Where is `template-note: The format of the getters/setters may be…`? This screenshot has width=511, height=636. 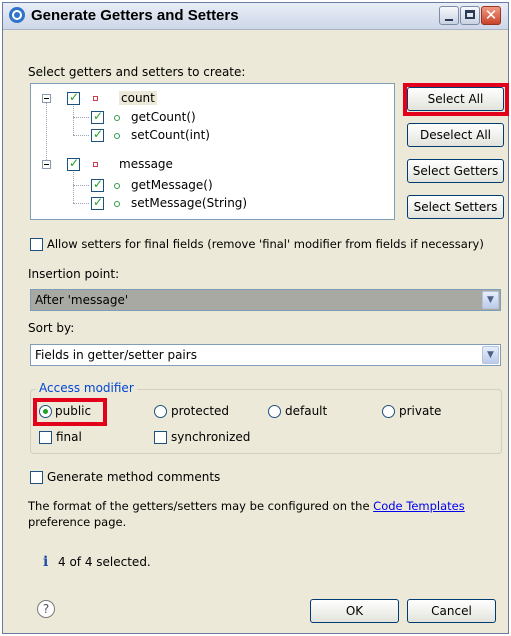
template-note: The format of the getters/setters may be… is located at coordinates (246, 506).